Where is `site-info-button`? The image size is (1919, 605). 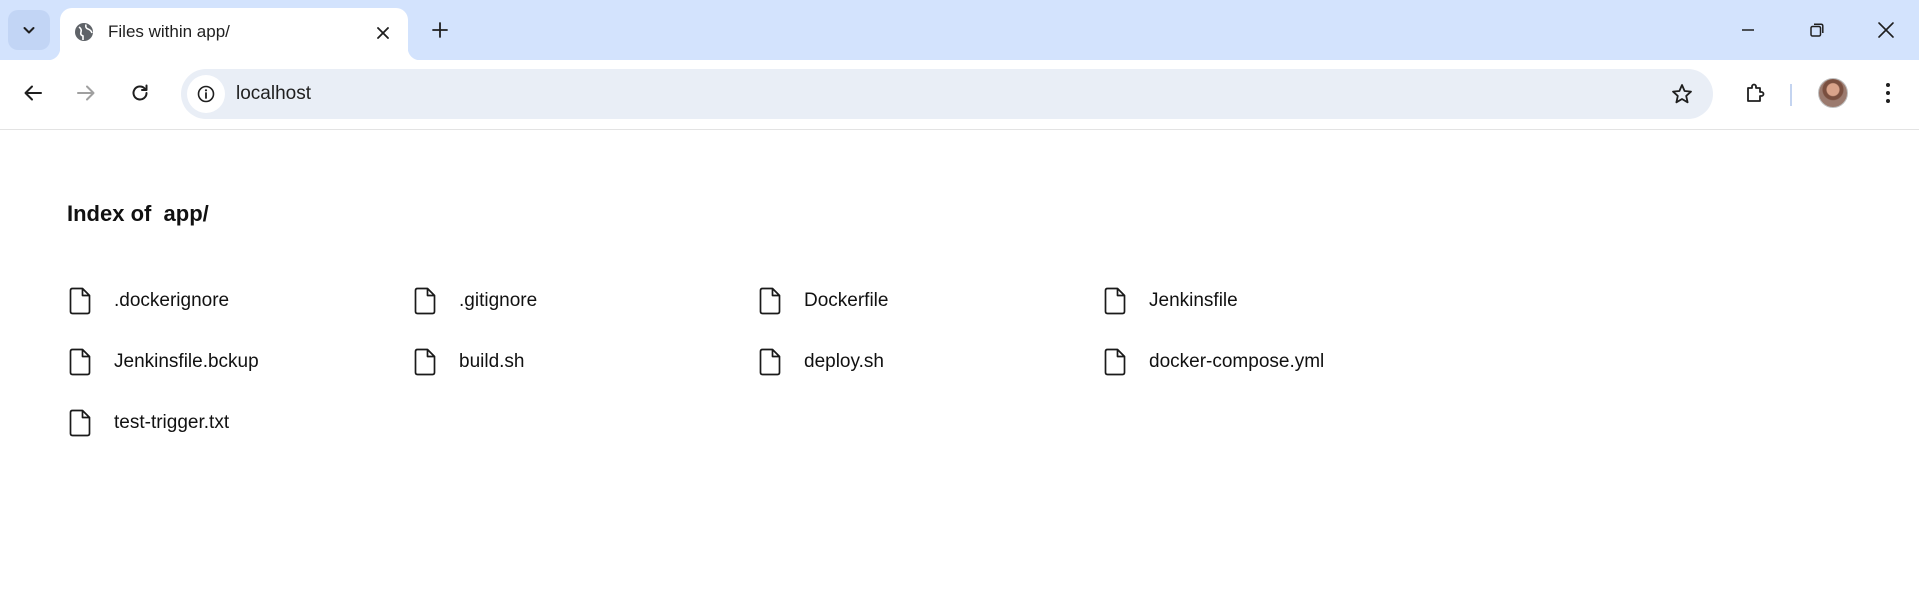 site-info-button is located at coordinates (206, 94).